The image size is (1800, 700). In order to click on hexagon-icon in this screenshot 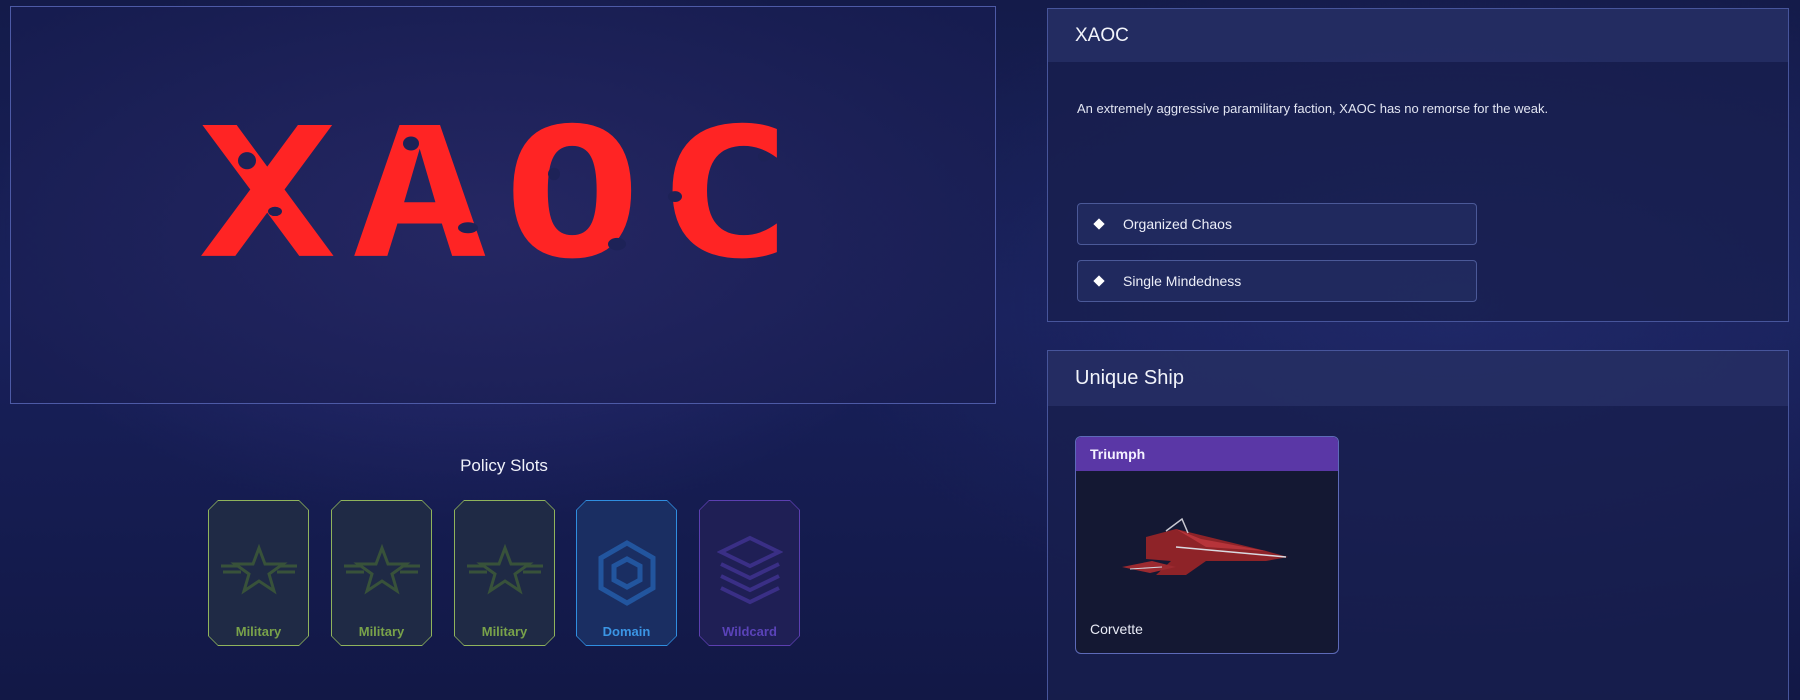, I will do `click(626, 573)`.